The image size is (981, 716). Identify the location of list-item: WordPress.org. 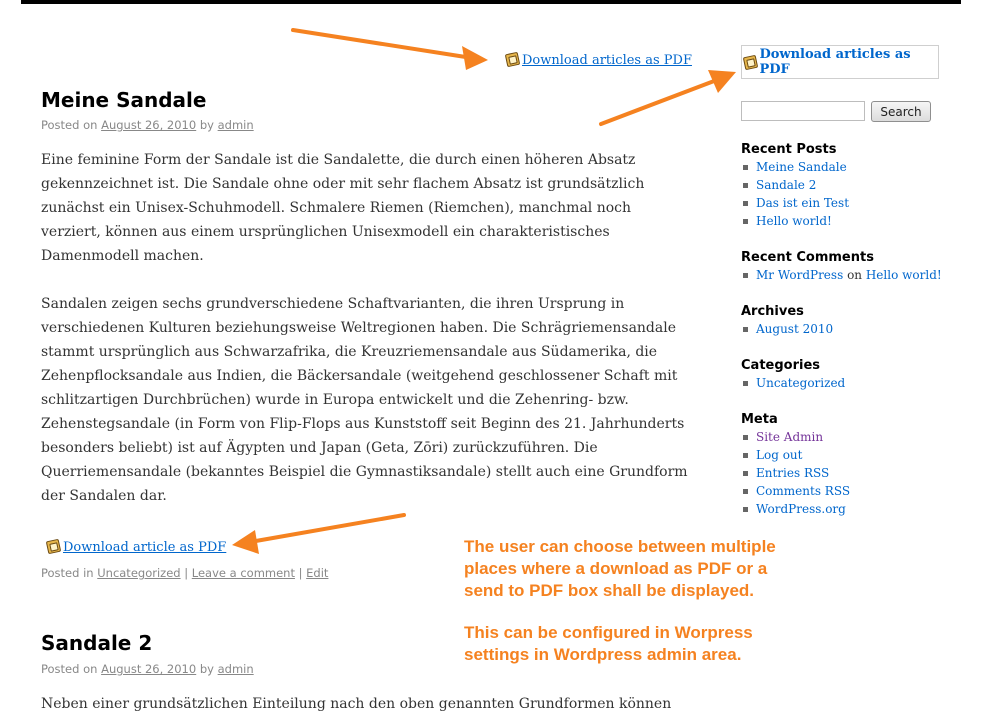
(795, 509).